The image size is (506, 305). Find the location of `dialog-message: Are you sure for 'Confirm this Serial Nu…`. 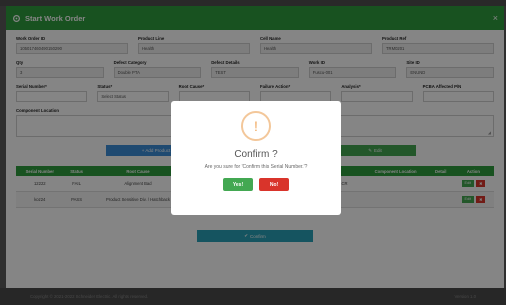

dialog-message: Are you sure for 'Confirm this Serial Nu… is located at coordinates (256, 167).